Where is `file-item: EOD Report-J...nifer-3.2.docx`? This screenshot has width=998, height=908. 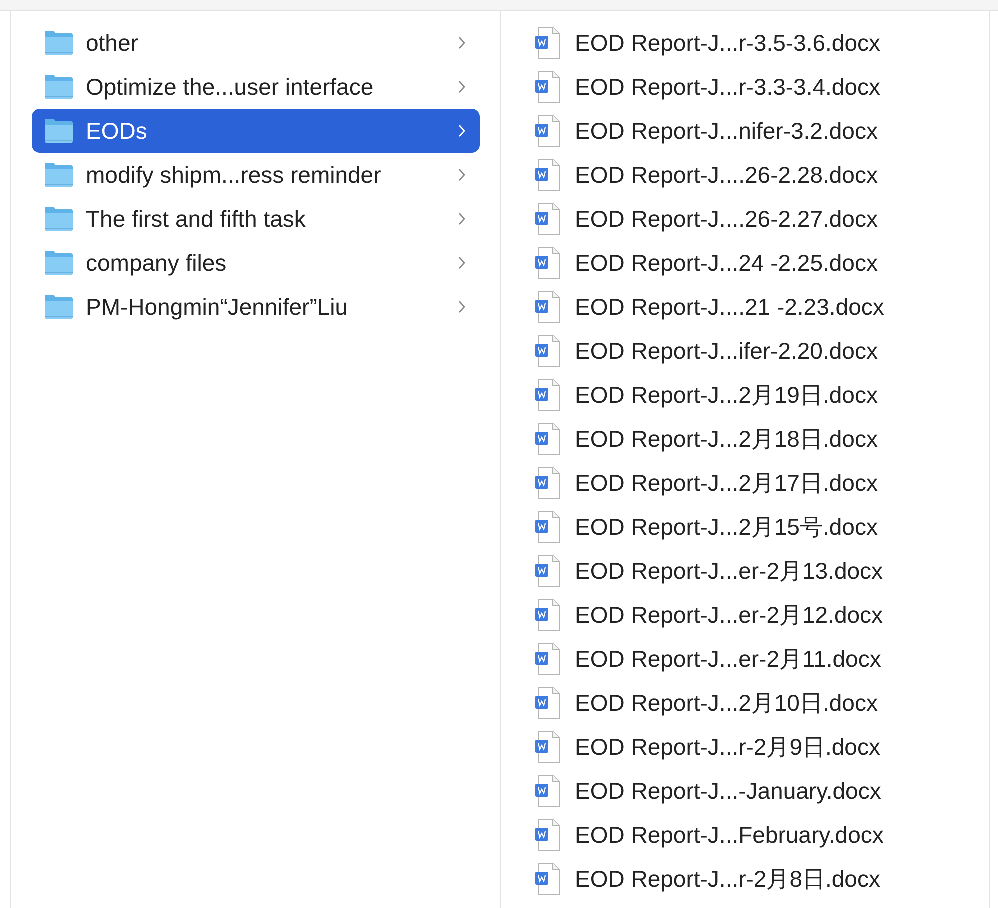
file-item: EOD Report-J...nifer-3.2.docx is located at coordinates (762, 131).